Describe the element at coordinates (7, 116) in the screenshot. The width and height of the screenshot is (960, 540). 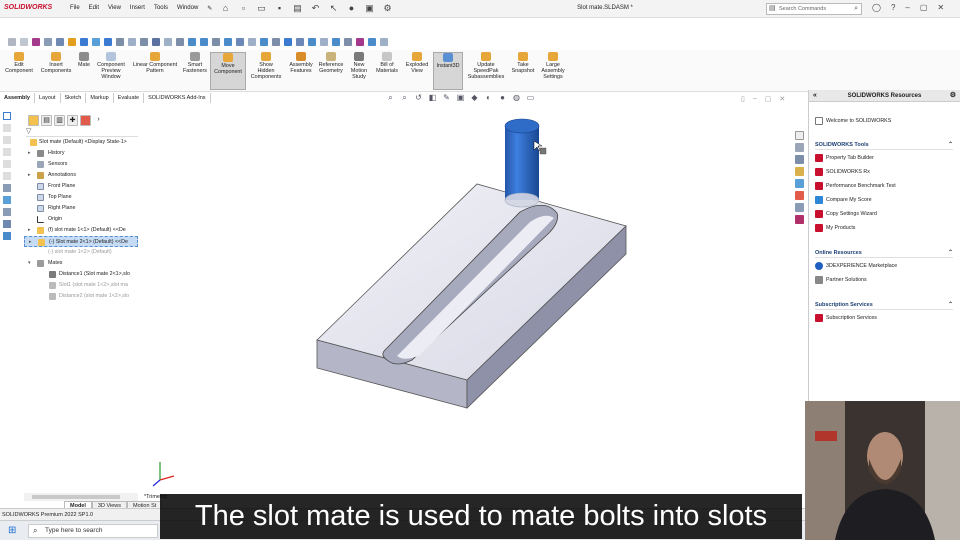
I see `3d-view-icon` at that location.